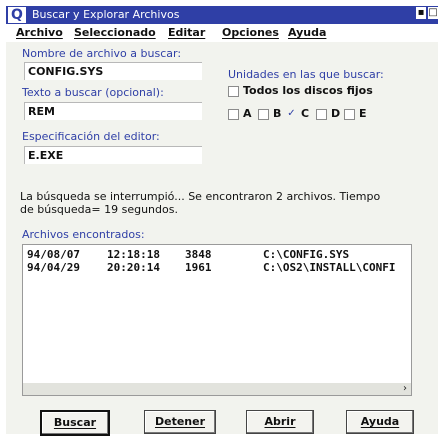 The width and height of the screenshot is (444, 441). What do you see at coordinates (198, 267) in the screenshot?
I see `size-cell: 1961` at bounding box center [198, 267].